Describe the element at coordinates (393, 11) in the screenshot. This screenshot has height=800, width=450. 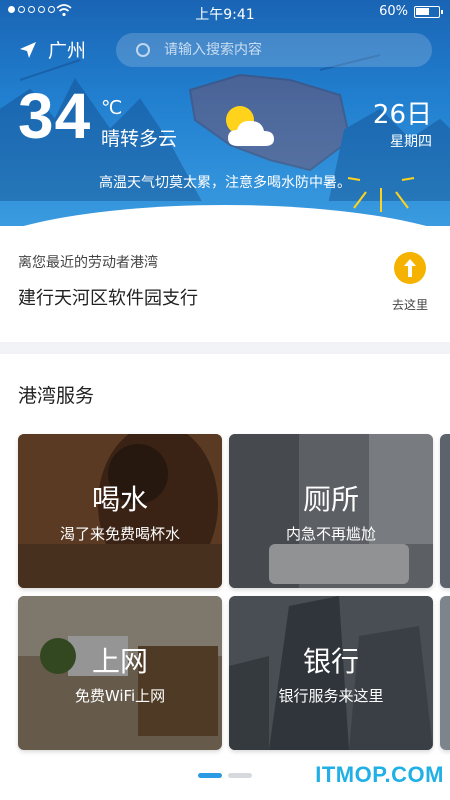
I see `battery-percent: 60%` at that location.